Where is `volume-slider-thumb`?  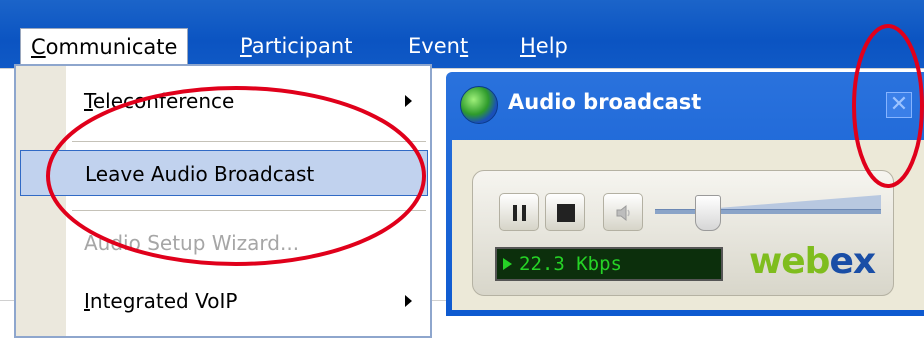
volume-slider-thumb is located at coordinates (708, 213).